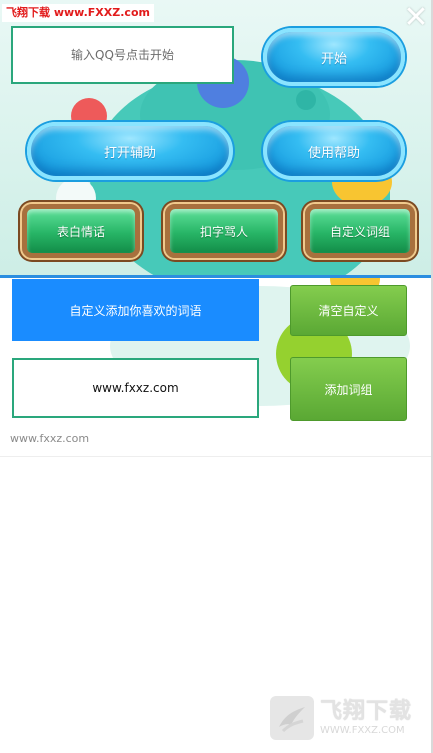  Describe the element at coordinates (334, 57) in the screenshot. I see `start-button: 开始` at that location.